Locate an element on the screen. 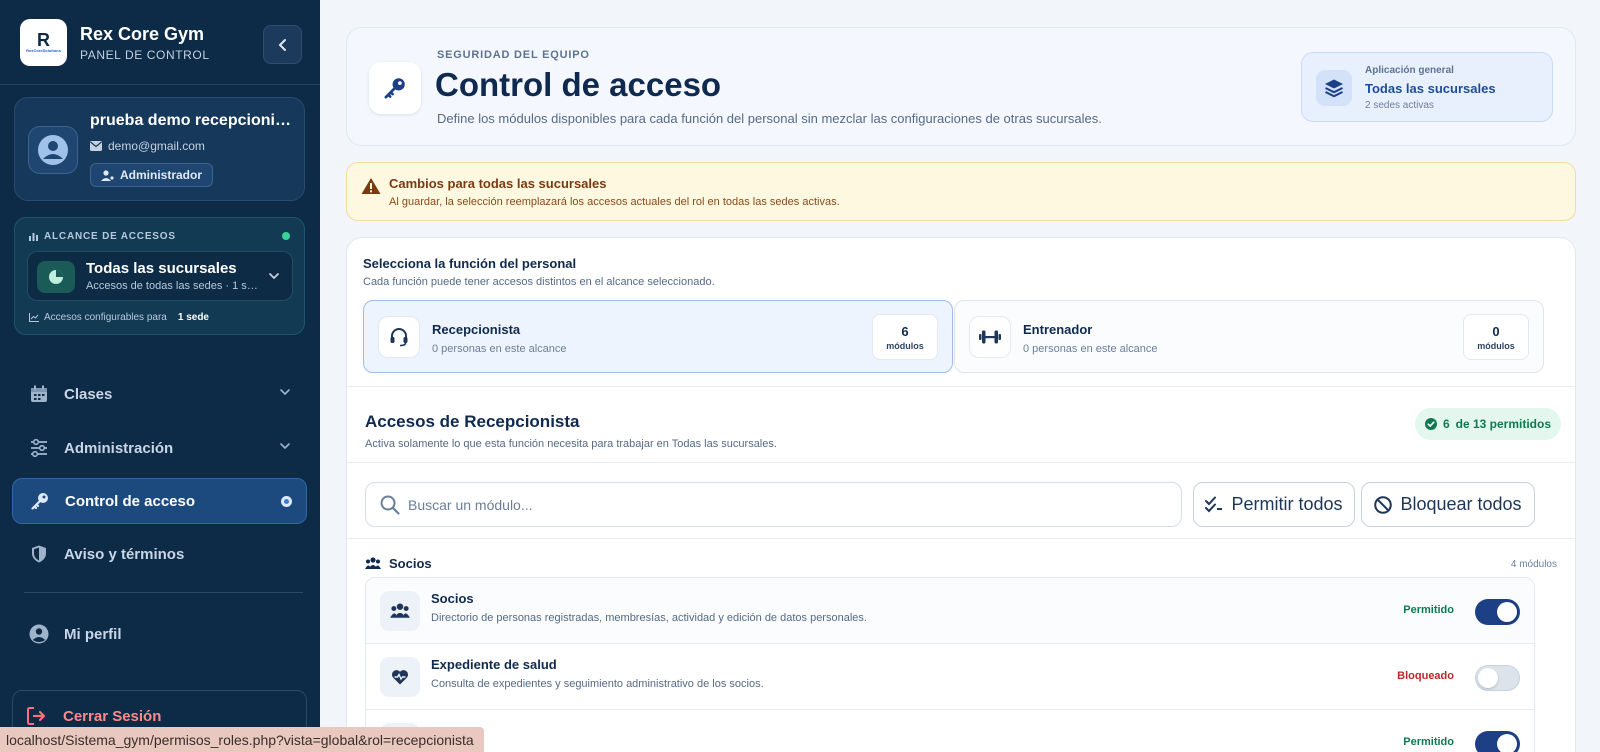  access-title: Accesos de Recepcionista is located at coordinates (472, 421).